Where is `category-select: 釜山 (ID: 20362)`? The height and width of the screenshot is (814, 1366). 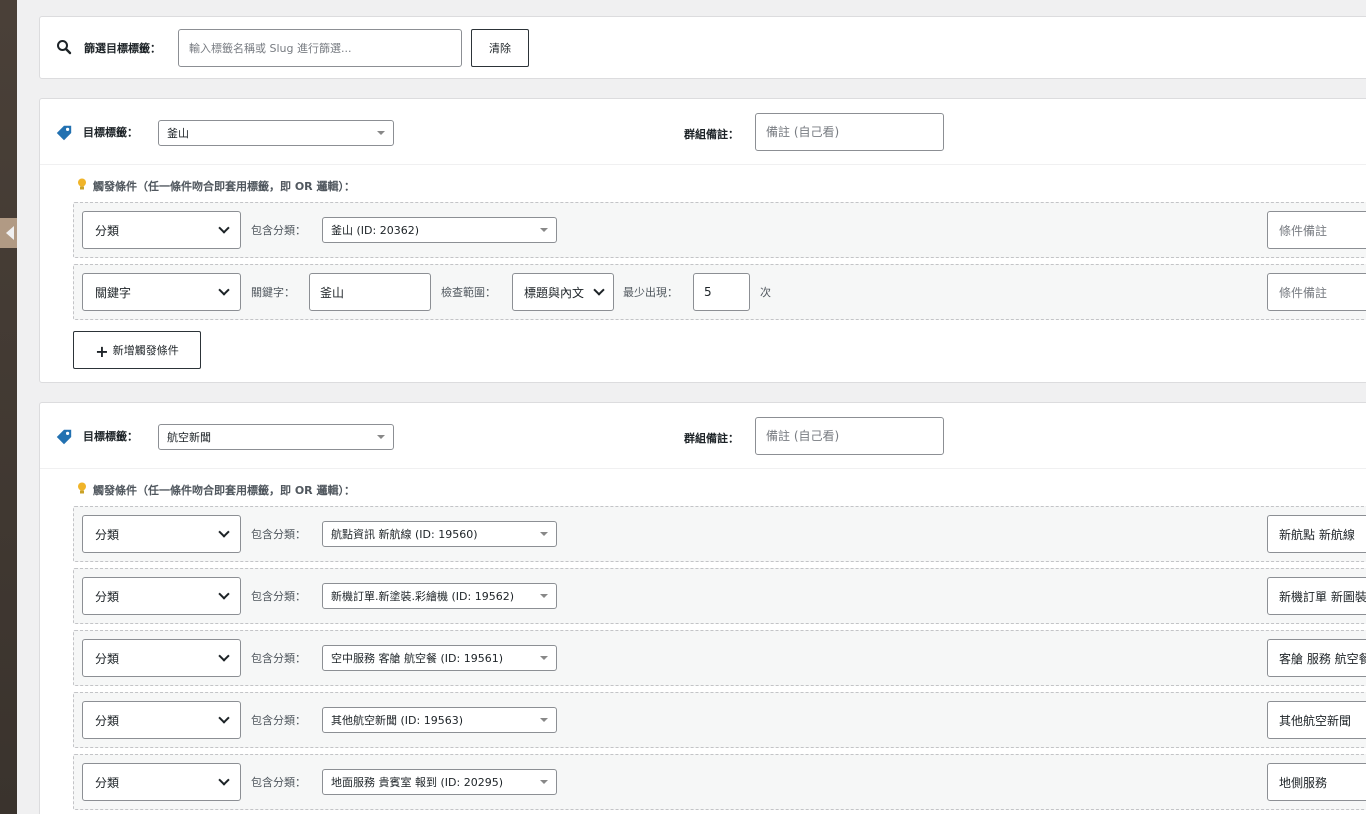 category-select: 釜山 (ID: 20362) is located at coordinates (439, 230).